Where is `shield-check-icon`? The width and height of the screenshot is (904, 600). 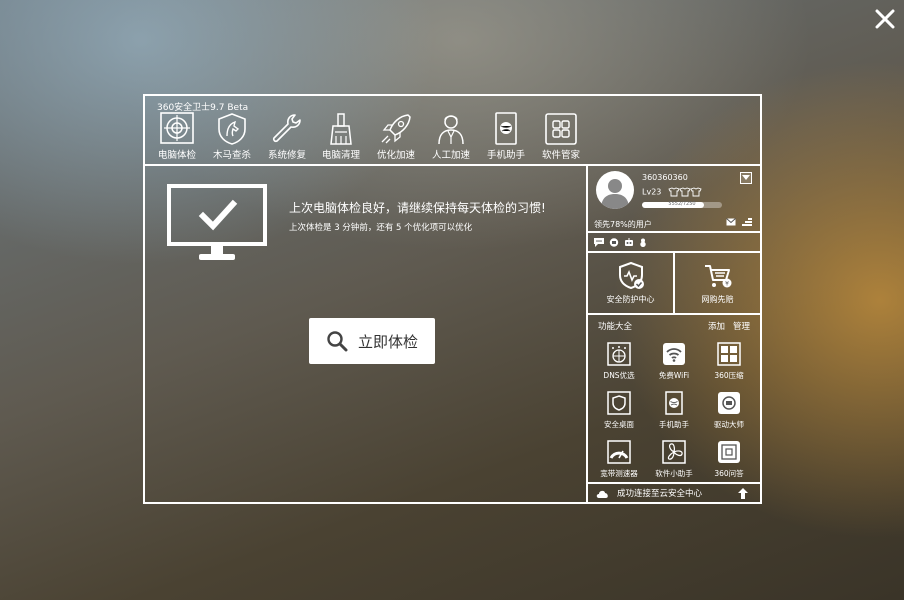 shield-check-icon is located at coordinates (631, 275).